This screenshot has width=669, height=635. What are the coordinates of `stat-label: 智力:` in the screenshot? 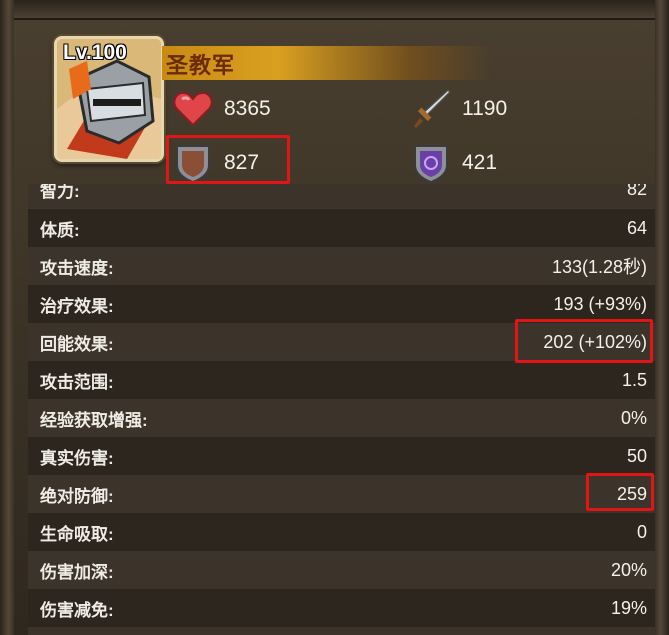 It's located at (60, 192).